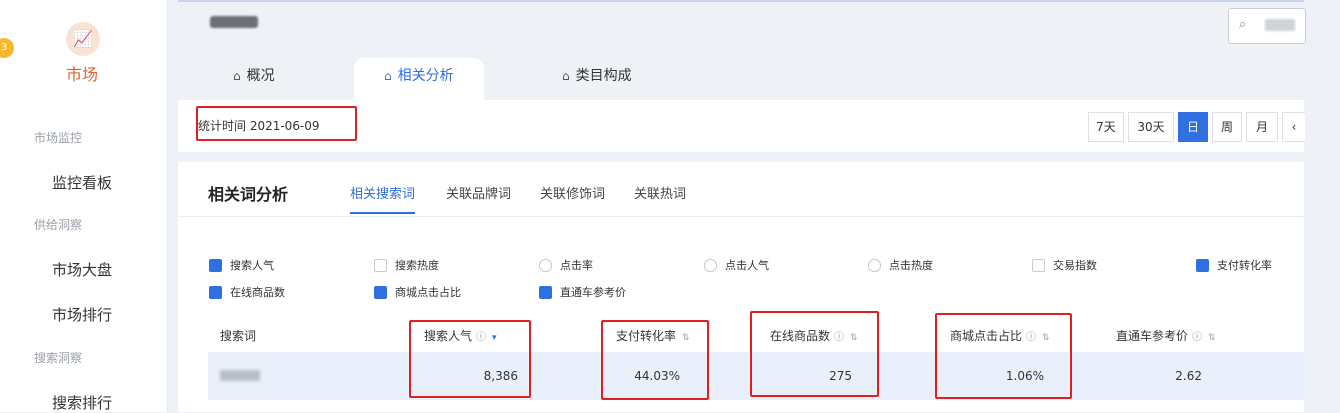 Image resolution: width=1340 pixels, height=413 pixels. I want to click on metric-checkbox-through-train-price: 直通车参考价, so click(582, 292).